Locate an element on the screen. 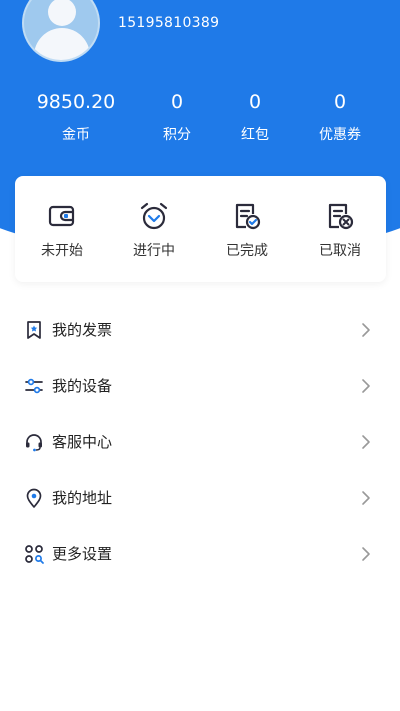  order-label: 已完成 is located at coordinates (247, 251).